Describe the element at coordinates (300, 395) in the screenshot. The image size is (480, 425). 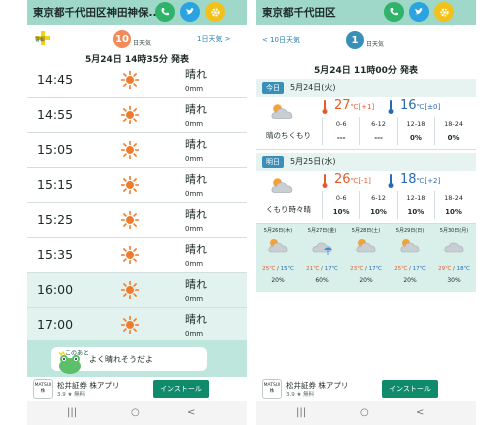
I see `ad-rating: 3.9 ★ 無料` at that location.